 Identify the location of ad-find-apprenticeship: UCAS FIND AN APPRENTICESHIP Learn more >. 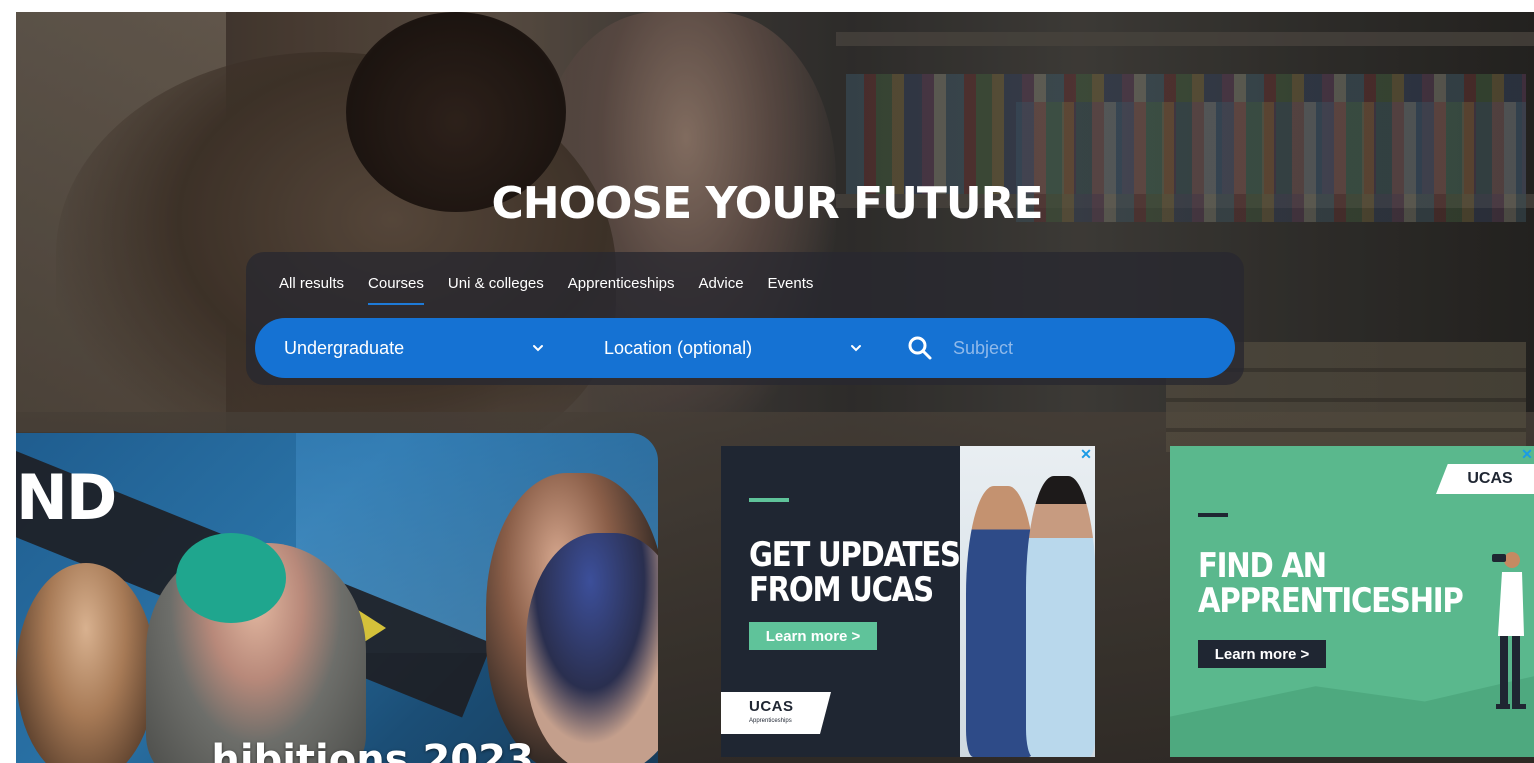
(1352, 601).